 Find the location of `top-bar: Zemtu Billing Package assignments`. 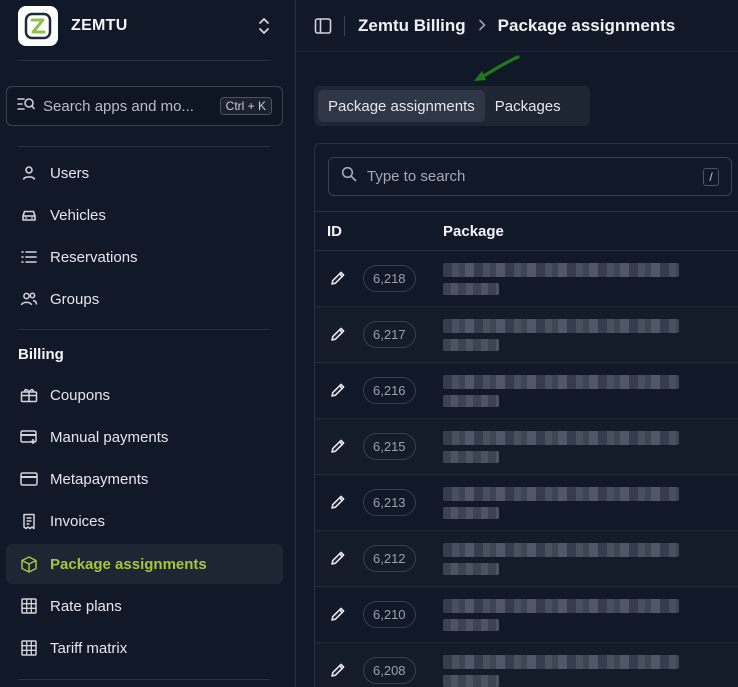

top-bar: Zemtu Billing Package assignments is located at coordinates (517, 26).